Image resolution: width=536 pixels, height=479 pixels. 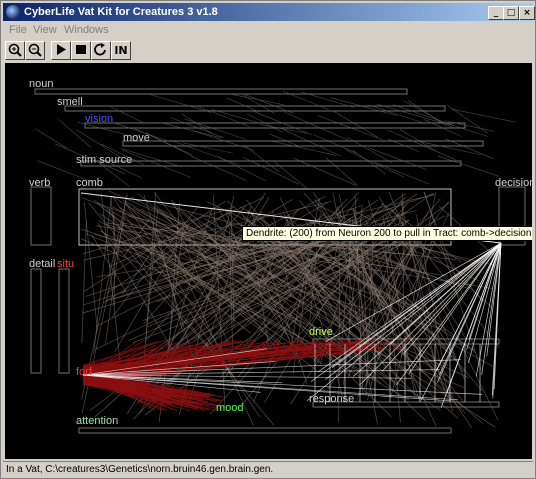 I want to click on maximize-button: □, so click(x=511, y=13).